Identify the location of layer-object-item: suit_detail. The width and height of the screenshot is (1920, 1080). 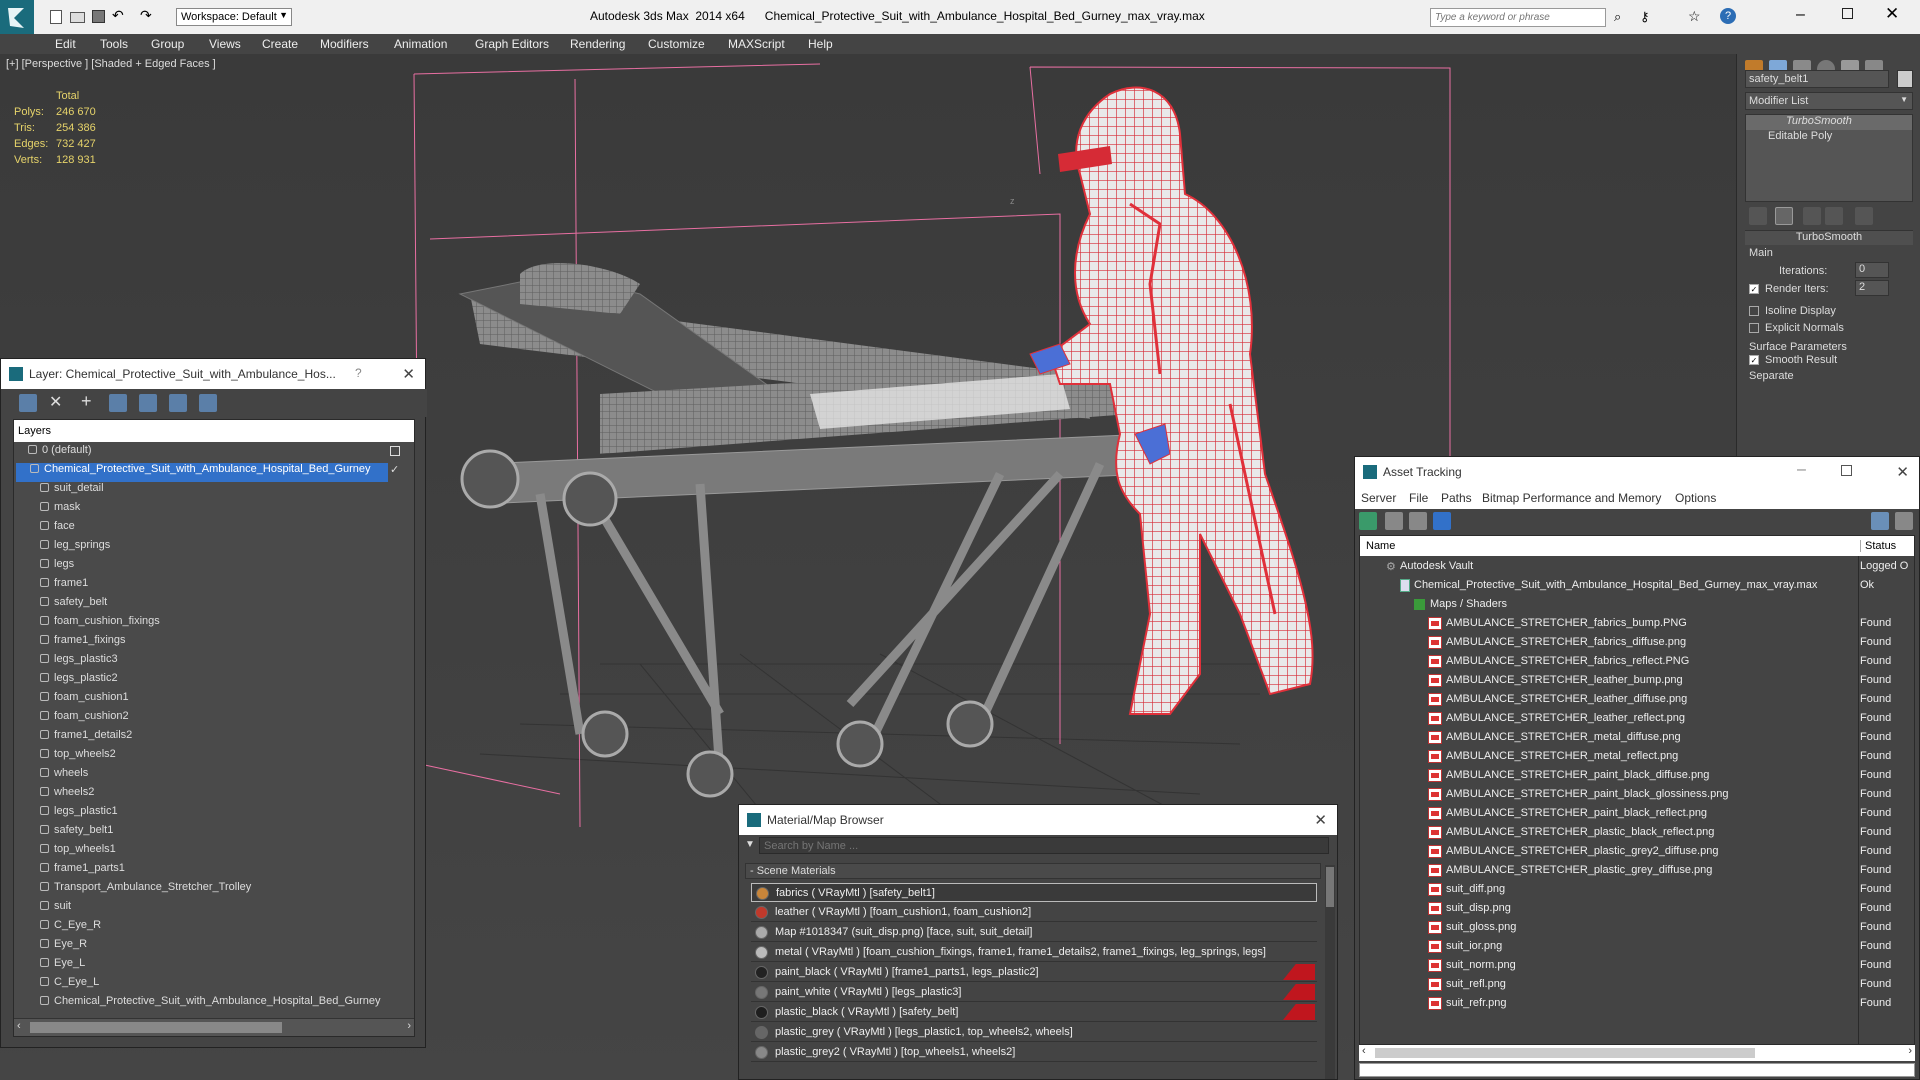
(220, 491).